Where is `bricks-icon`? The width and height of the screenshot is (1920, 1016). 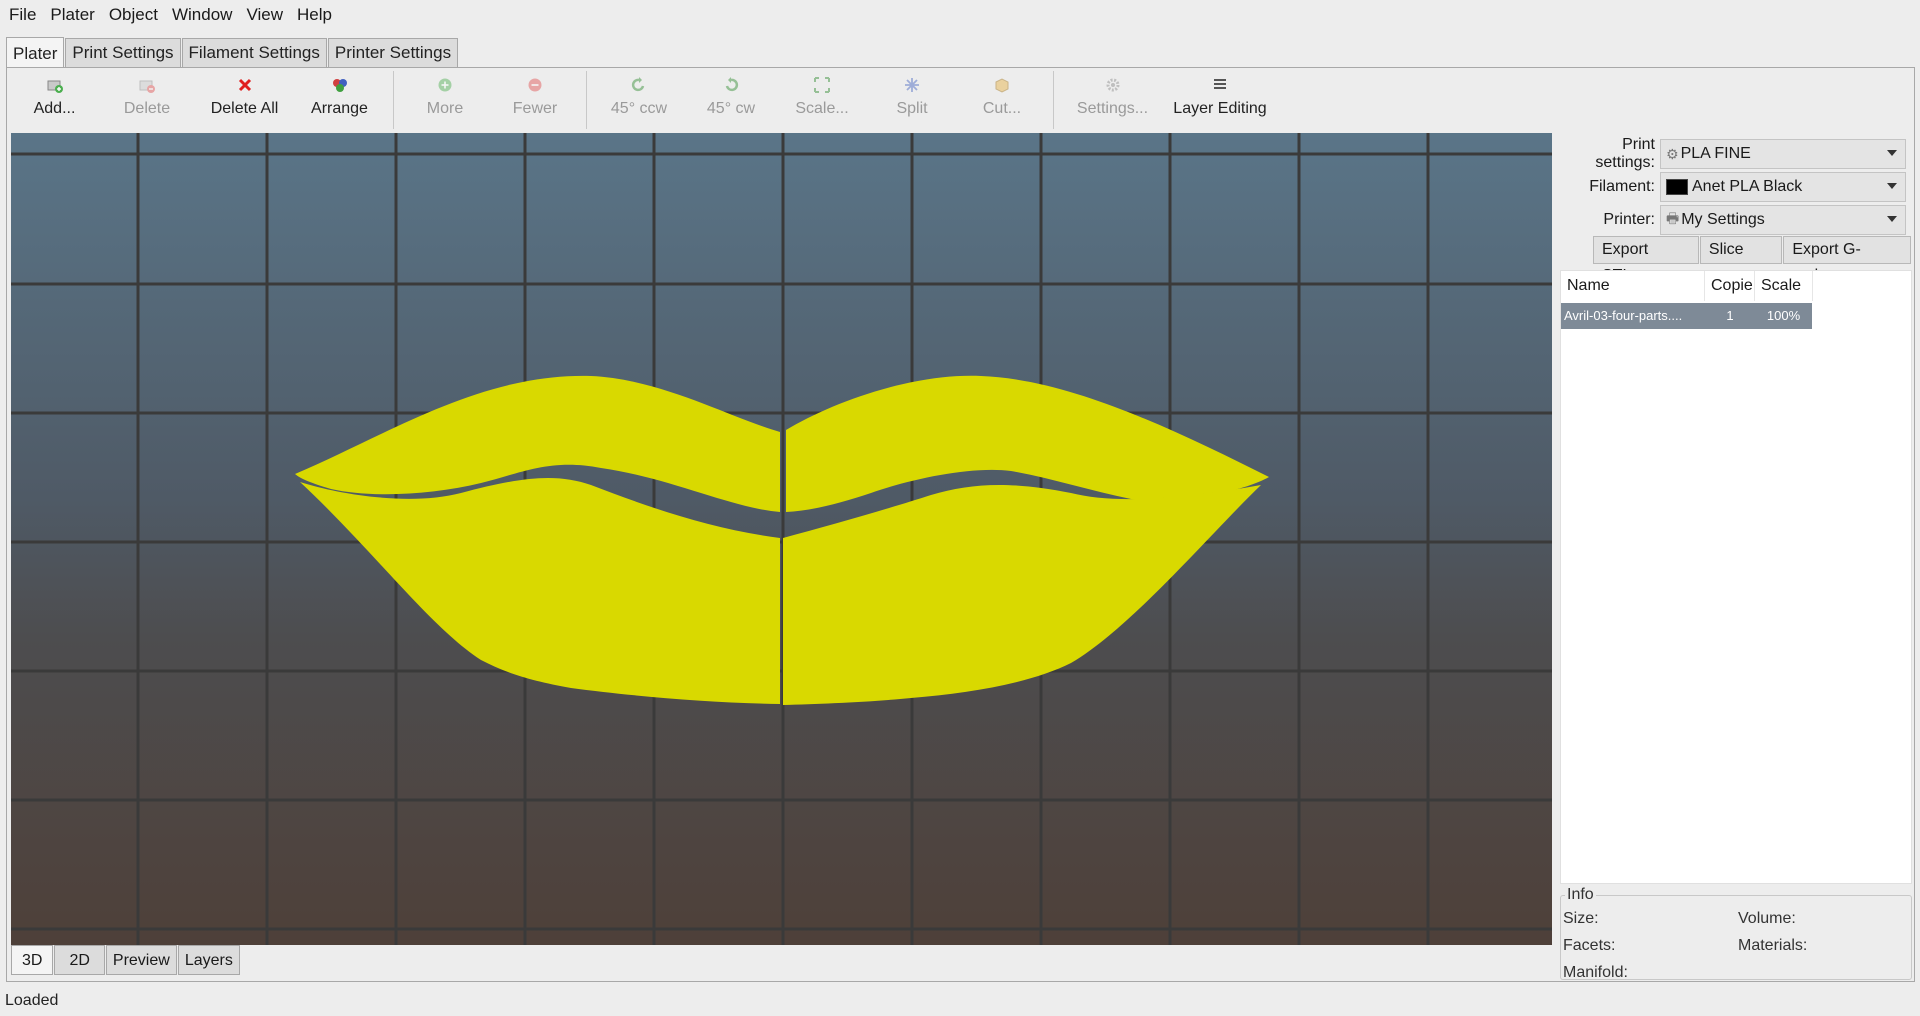
bricks-icon is located at coordinates (340, 85).